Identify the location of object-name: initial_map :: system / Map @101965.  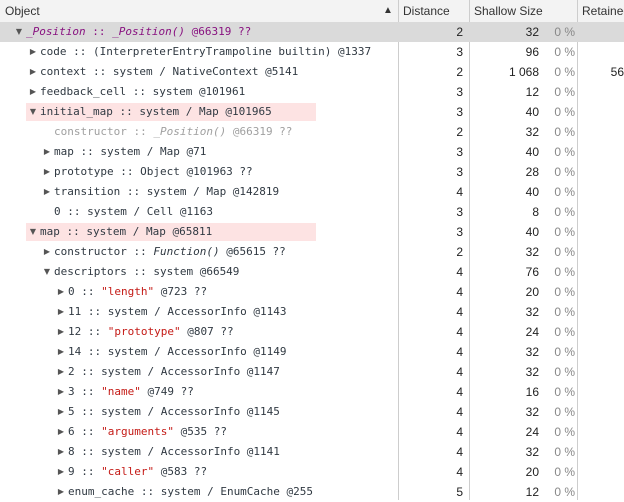
(156, 112).